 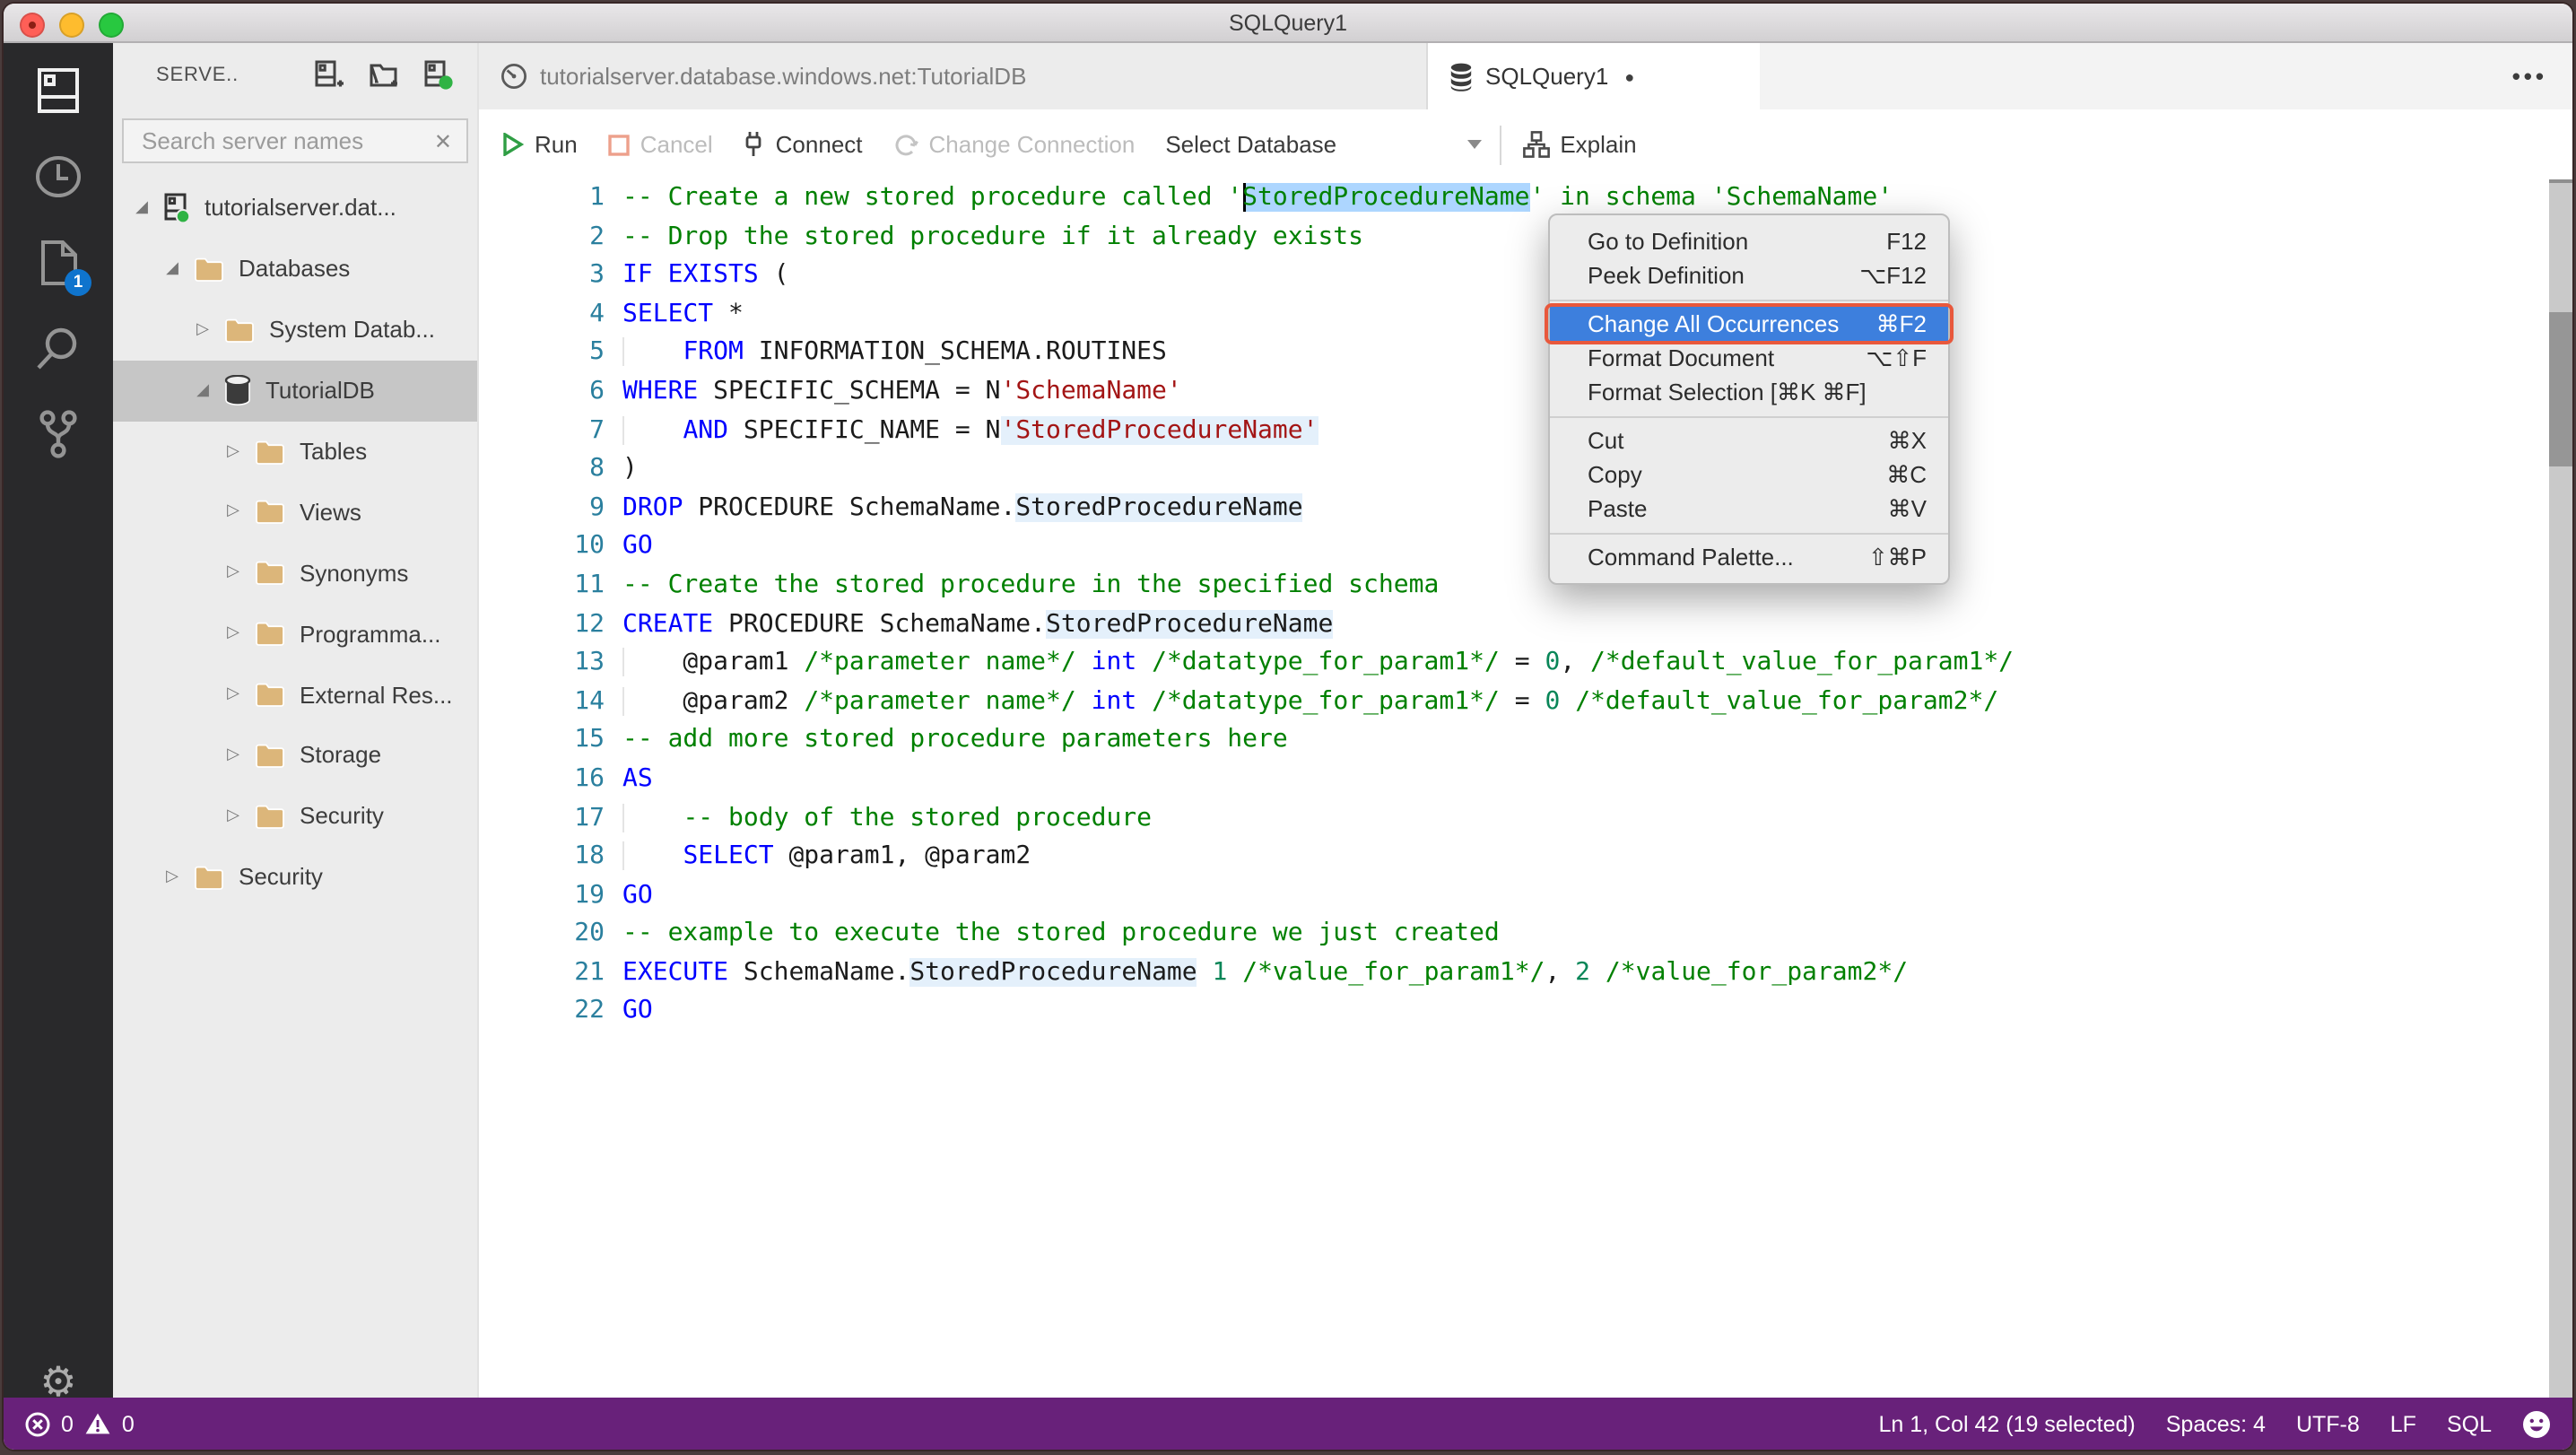 What do you see at coordinates (1190, 624) in the screenshot?
I see `occurrence-highlight: StoredProcedureName` at bounding box center [1190, 624].